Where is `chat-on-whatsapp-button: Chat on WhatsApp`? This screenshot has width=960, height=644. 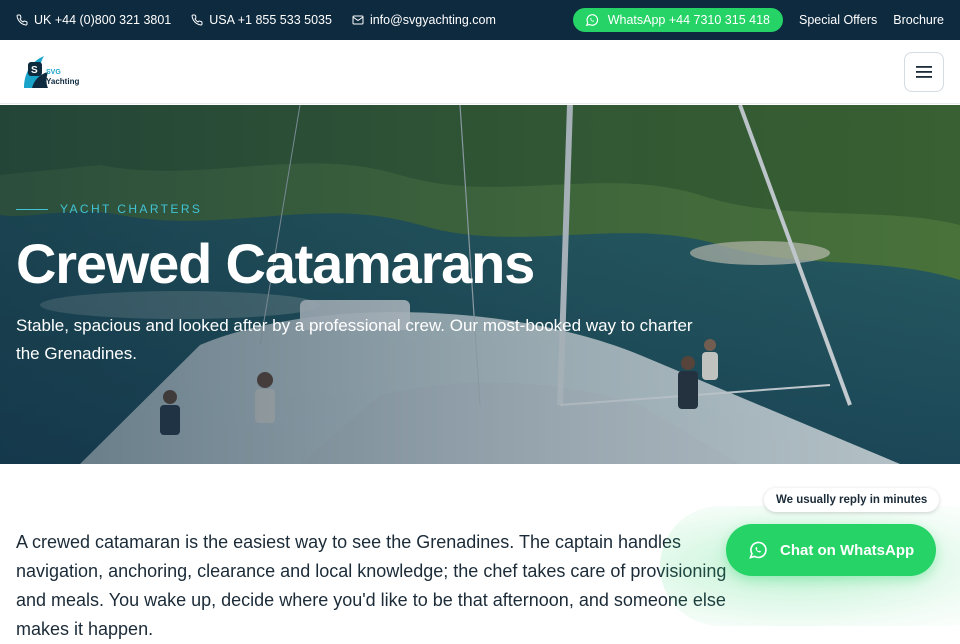 chat-on-whatsapp-button: Chat on WhatsApp is located at coordinates (831, 550).